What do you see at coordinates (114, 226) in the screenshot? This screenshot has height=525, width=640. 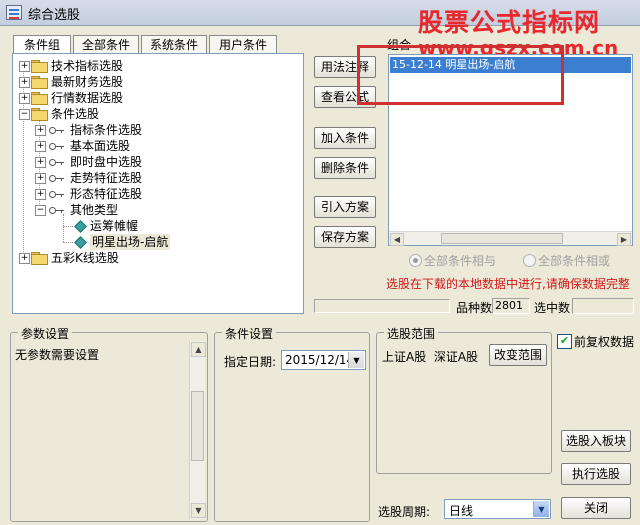 I see `tree-item-label: 运筹帷幄` at bounding box center [114, 226].